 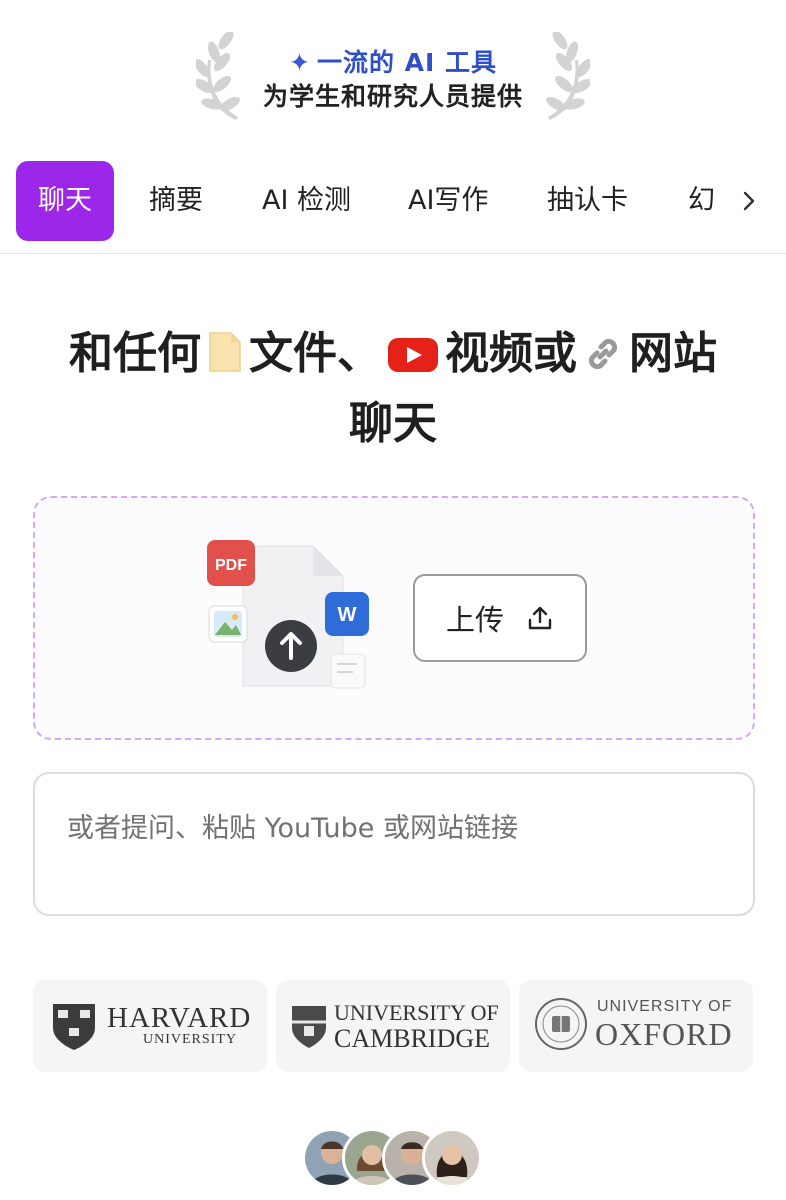 What do you see at coordinates (135, 353) in the screenshot?
I see `title-part-1: 和任何` at bounding box center [135, 353].